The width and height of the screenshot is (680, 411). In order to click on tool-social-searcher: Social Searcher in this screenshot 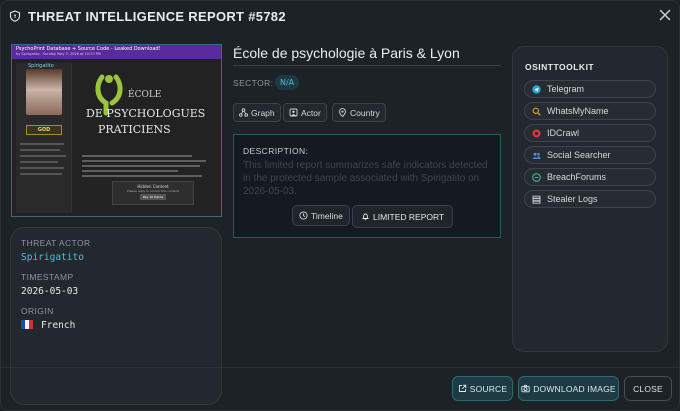, I will do `click(590, 155)`.